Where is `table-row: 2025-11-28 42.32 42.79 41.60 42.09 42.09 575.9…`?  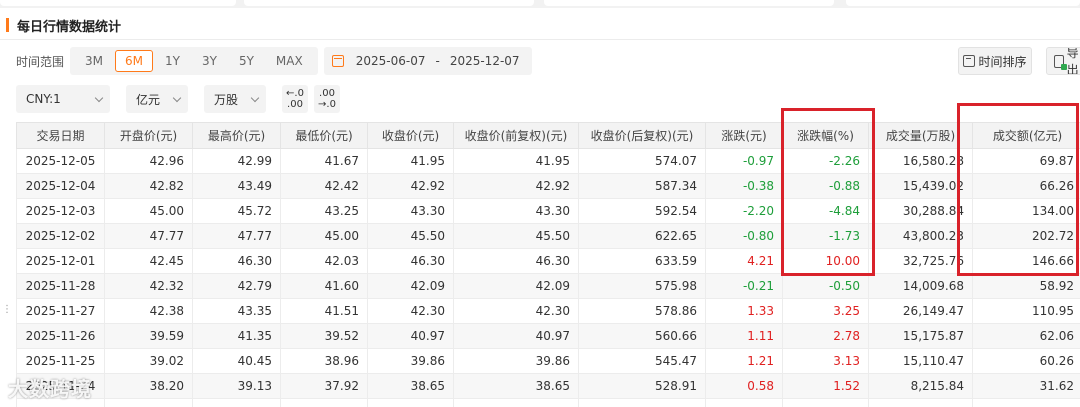
table-row: 2025-11-28 42.32 42.79 41.60 42.09 42.09 575.9… is located at coordinates (548, 286).